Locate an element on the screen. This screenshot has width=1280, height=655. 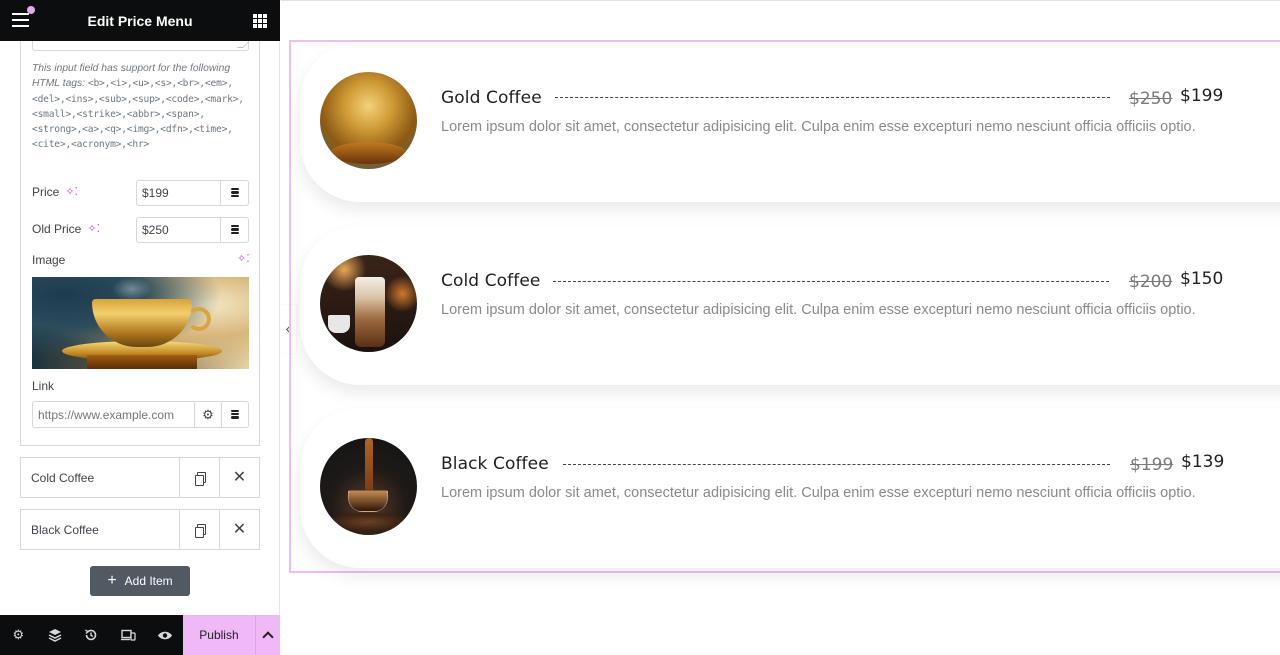
gear-icon: ⚙ is located at coordinates (208, 414).